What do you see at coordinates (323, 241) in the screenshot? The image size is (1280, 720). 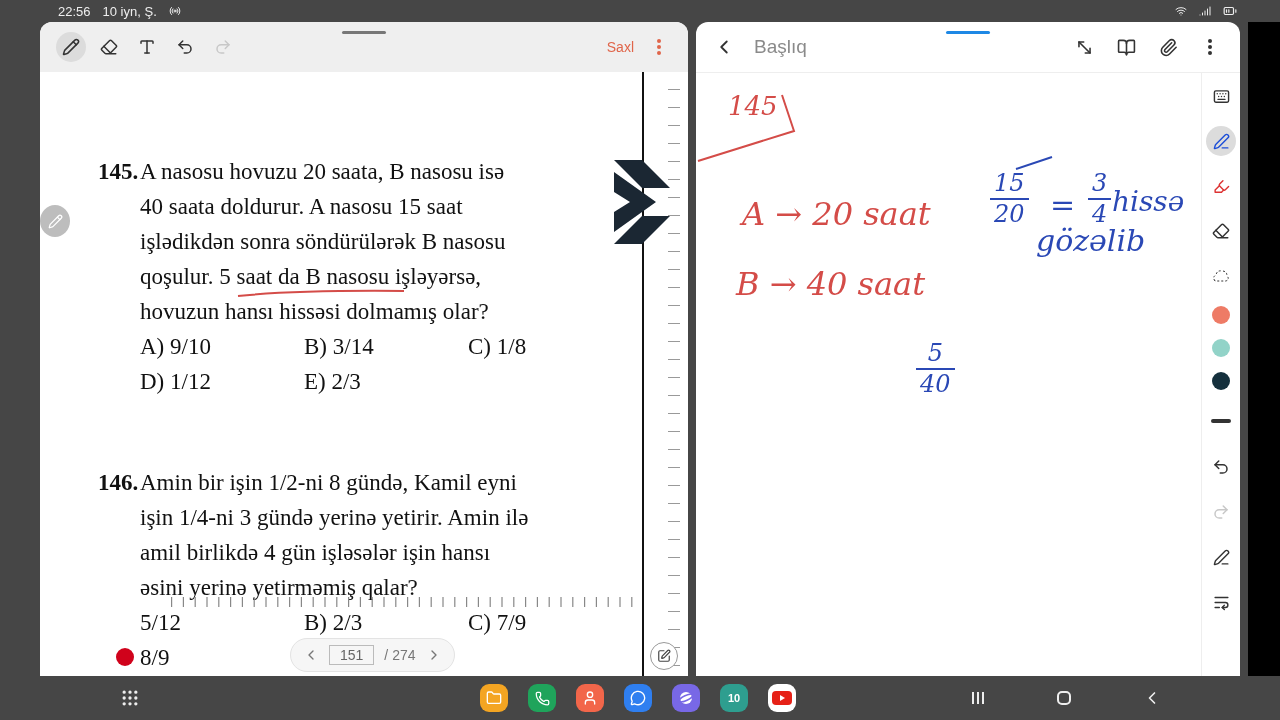 I see `question-text: işlədikdən sonra söndürülərək B nasosu` at bounding box center [323, 241].